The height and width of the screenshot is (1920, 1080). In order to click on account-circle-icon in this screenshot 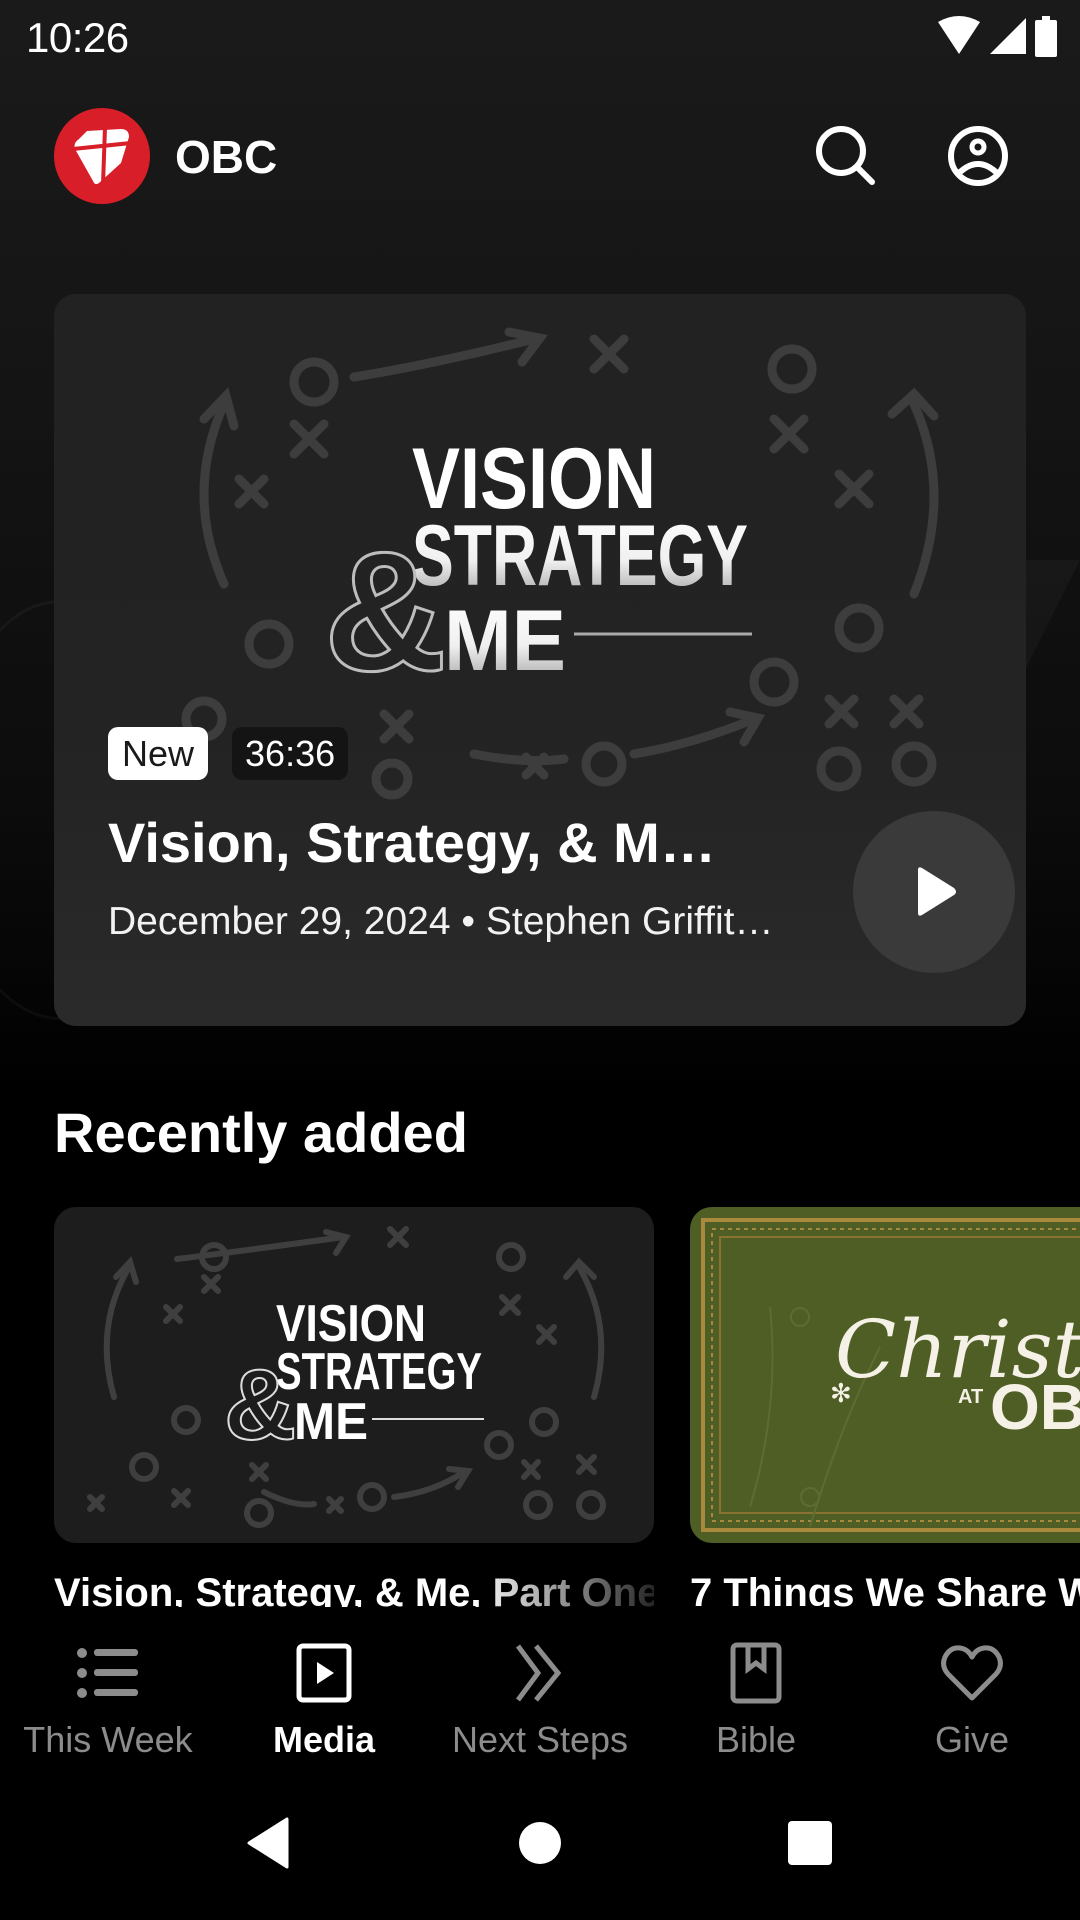, I will do `click(978, 156)`.